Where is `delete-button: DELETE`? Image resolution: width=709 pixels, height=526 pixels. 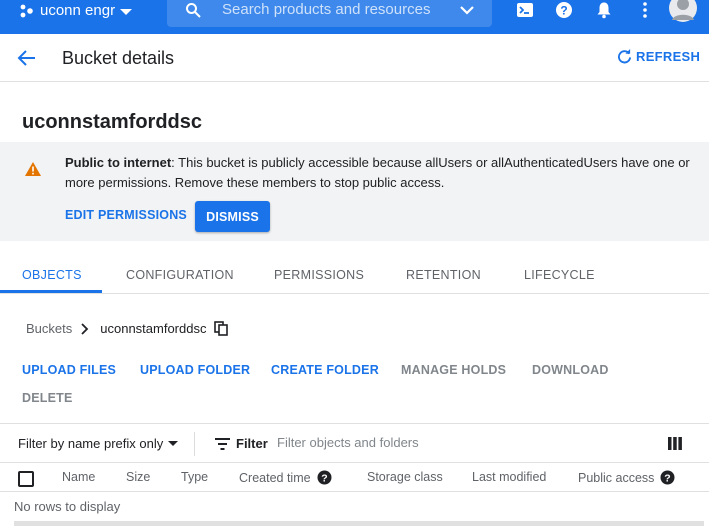 delete-button: DELETE is located at coordinates (47, 398).